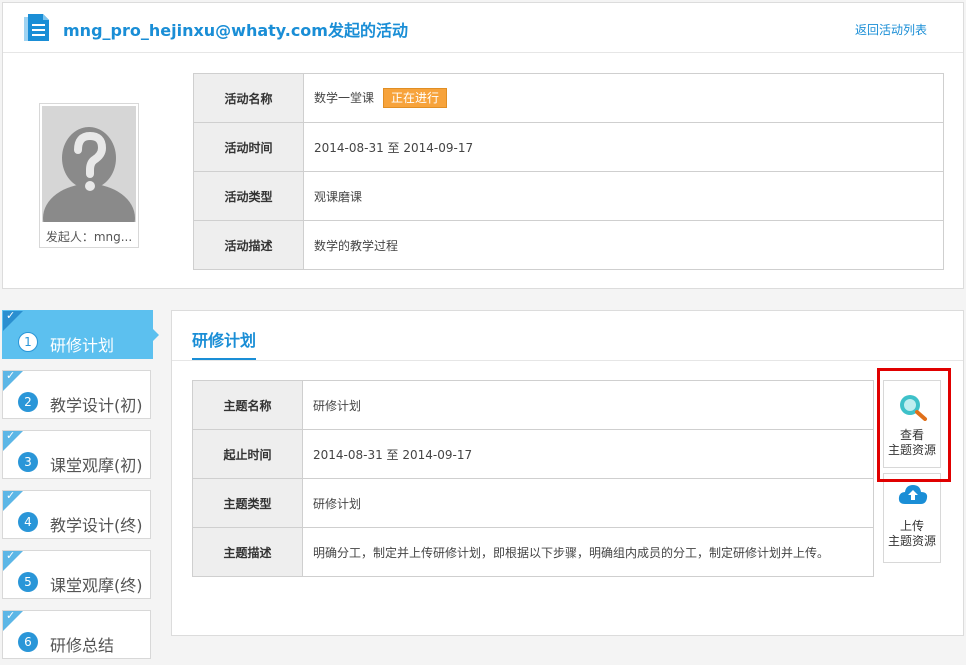 The height and width of the screenshot is (665, 966). What do you see at coordinates (248, 196) in the screenshot?
I see `activity-type-label: 活动类型` at bounding box center [248, 196].